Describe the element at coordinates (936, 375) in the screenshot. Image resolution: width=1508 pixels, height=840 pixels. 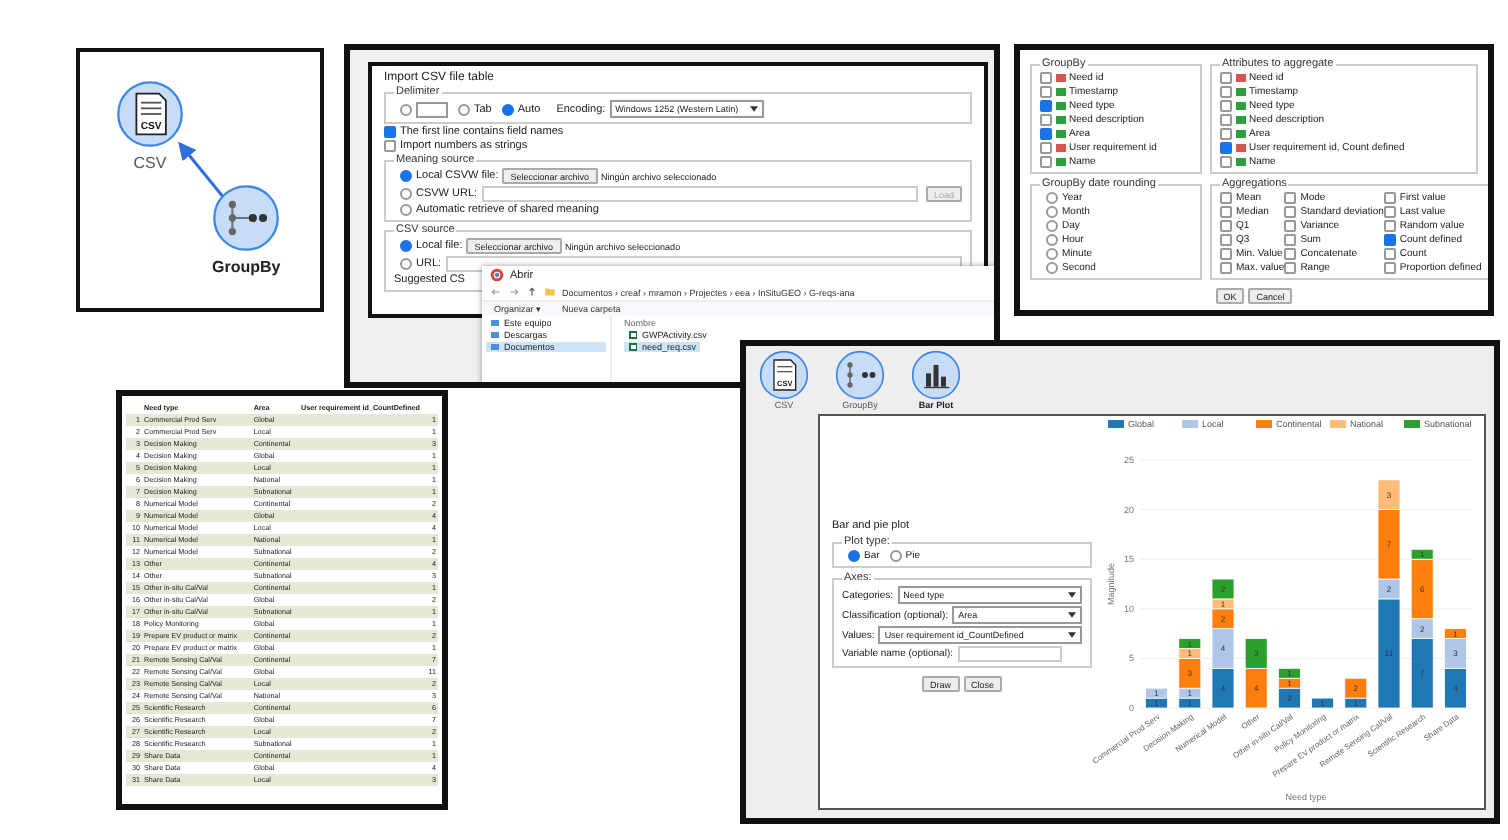
I see `bar-chart-node-icon` at that location.